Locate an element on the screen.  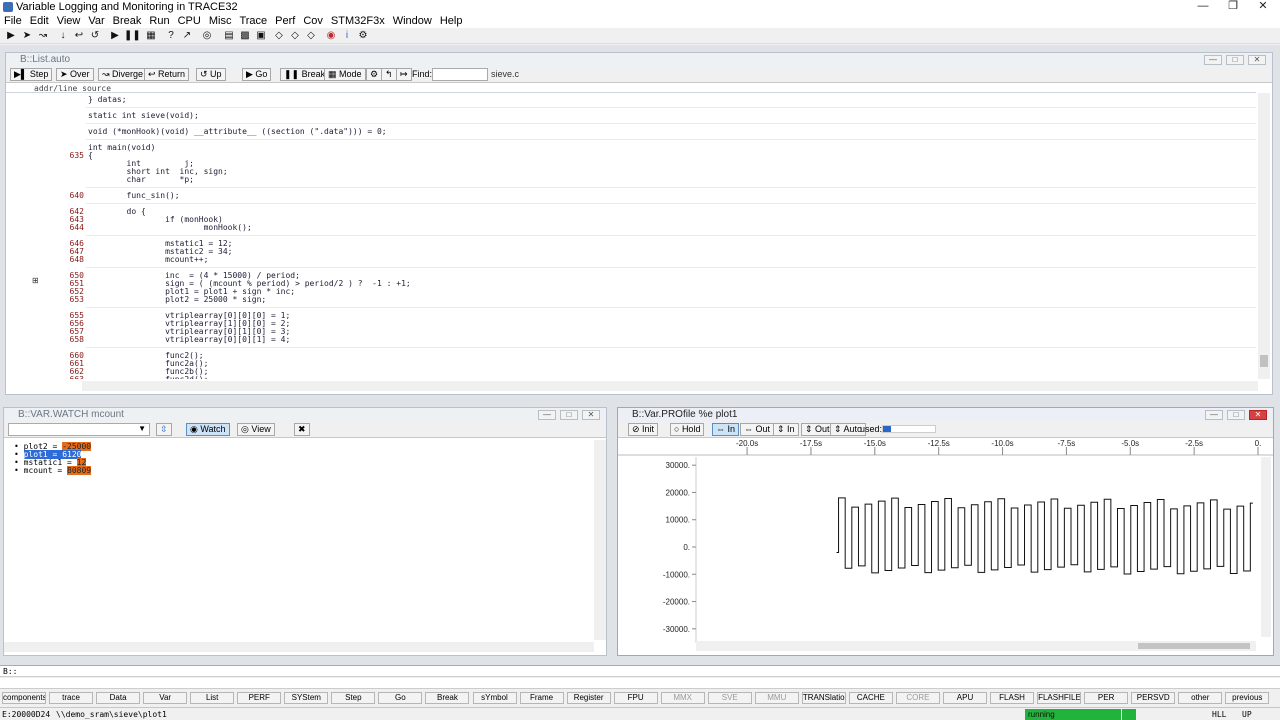
softkey-frame: Frame is located at coordinates (541, 698).